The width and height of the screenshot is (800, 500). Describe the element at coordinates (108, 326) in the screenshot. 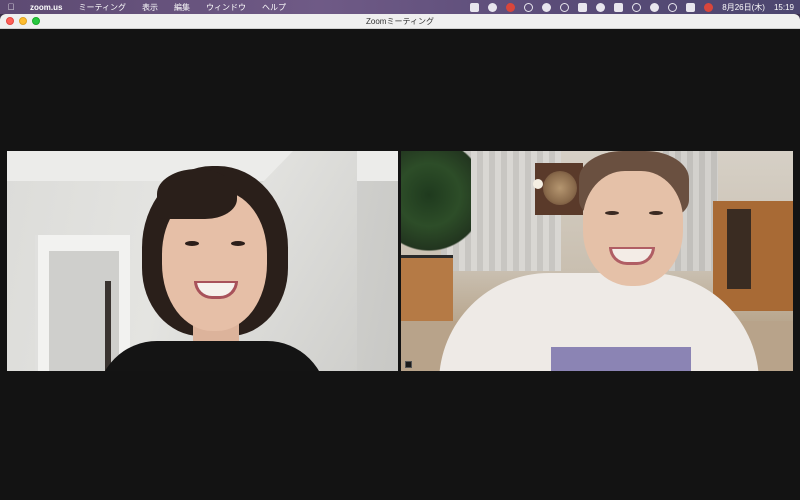

I see `door-frame` at that location.